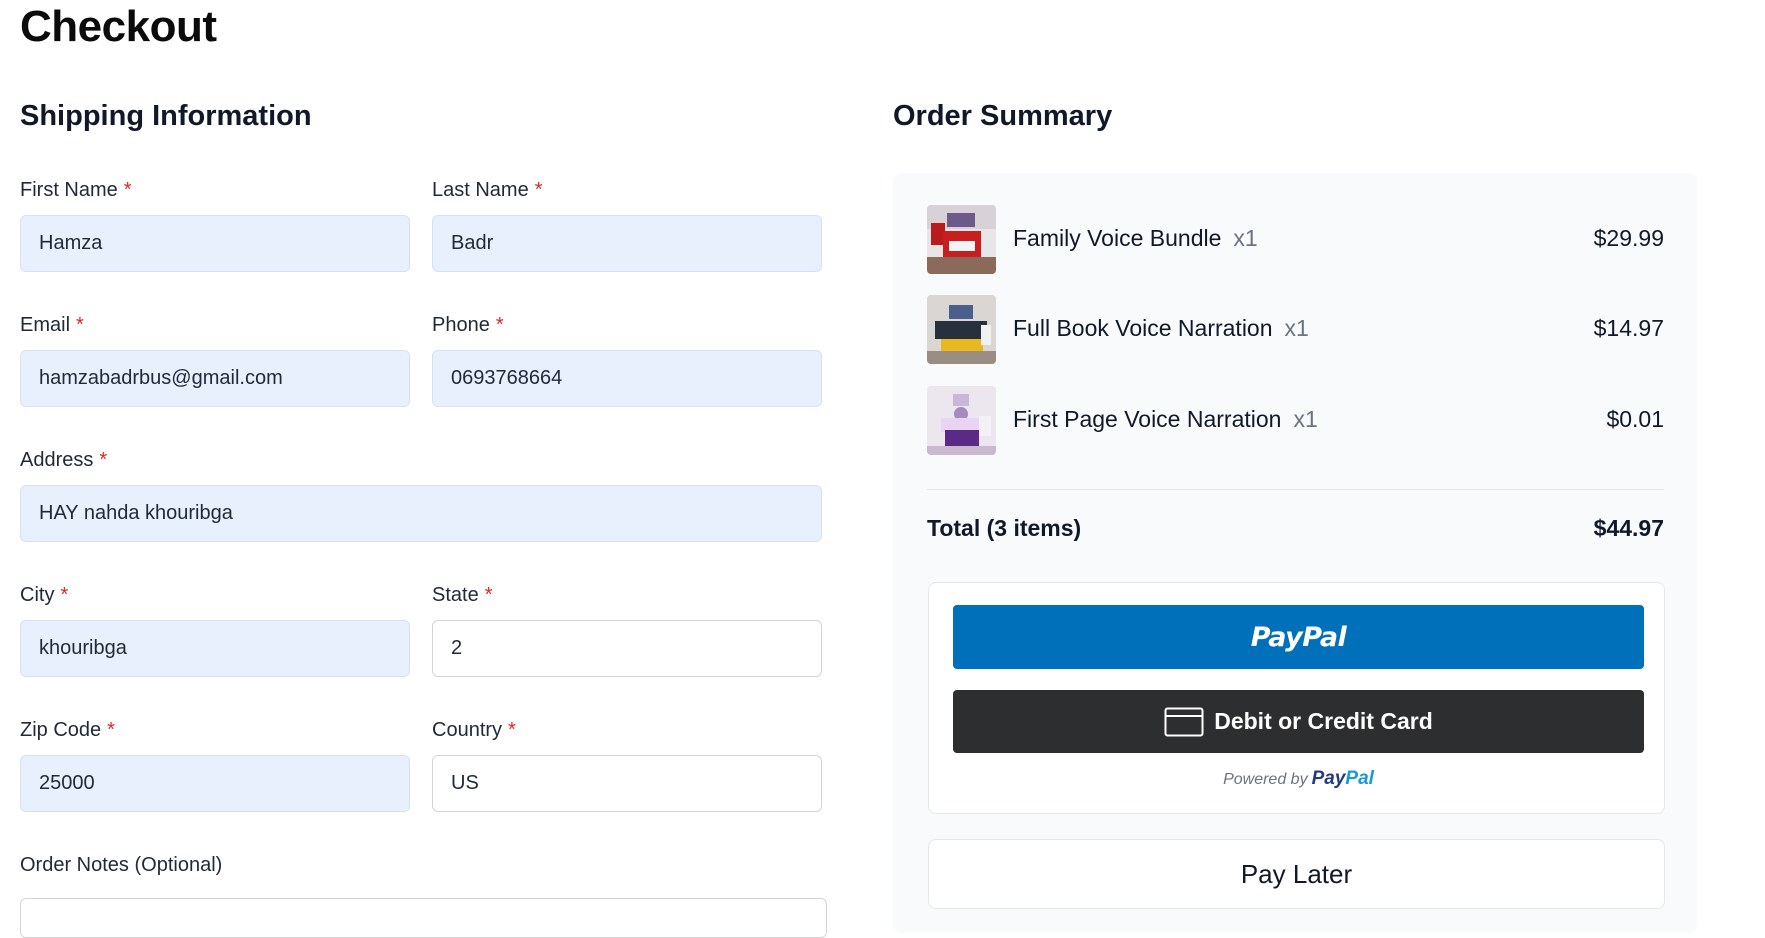 Image resolution: width=1765 pixels, height=938 pixels. Describe the element at coordinates (1323, 721) in the screenshot. I see `card-button-label: Debit or Credit Card` at that location.